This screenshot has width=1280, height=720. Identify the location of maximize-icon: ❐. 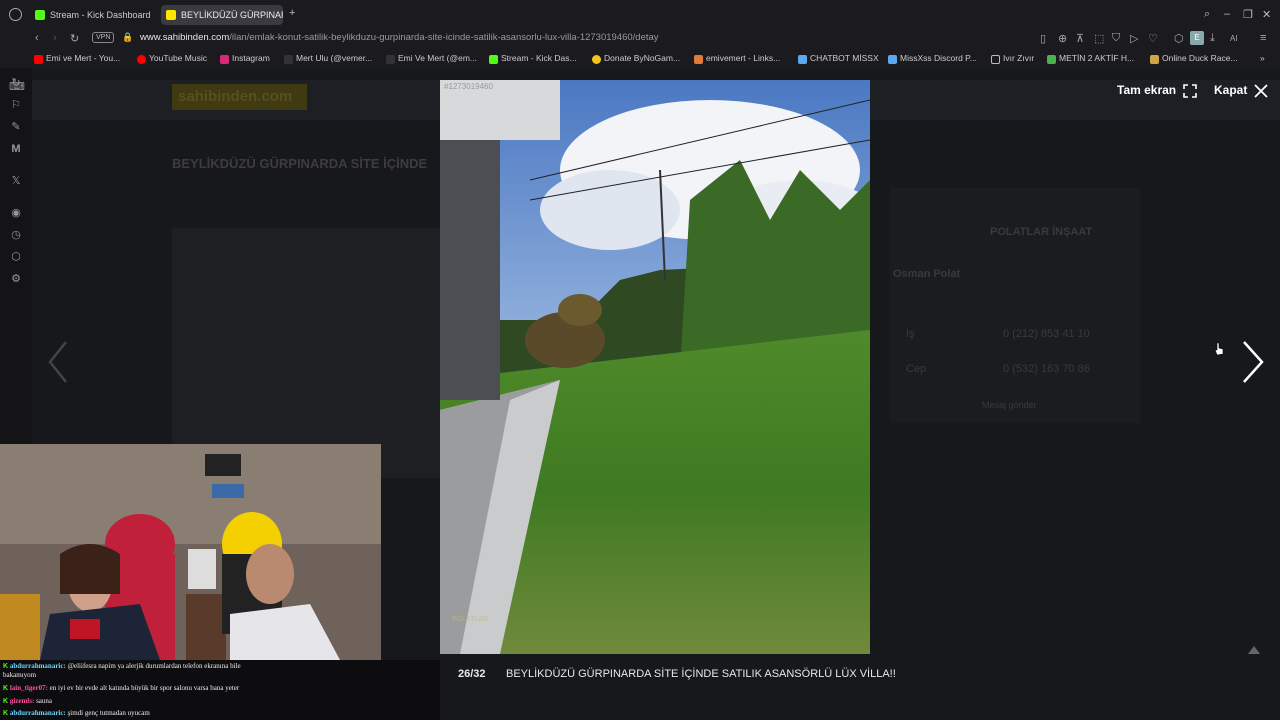
(1248, 14).